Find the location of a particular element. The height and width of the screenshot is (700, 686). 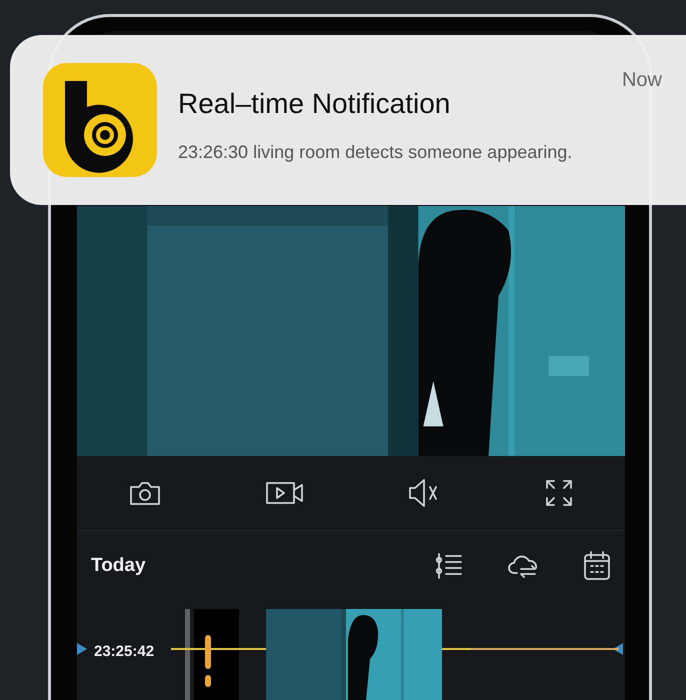

notification-message: 23:26:30 living room detects someone appearing. is located at coordinates (375, 152).